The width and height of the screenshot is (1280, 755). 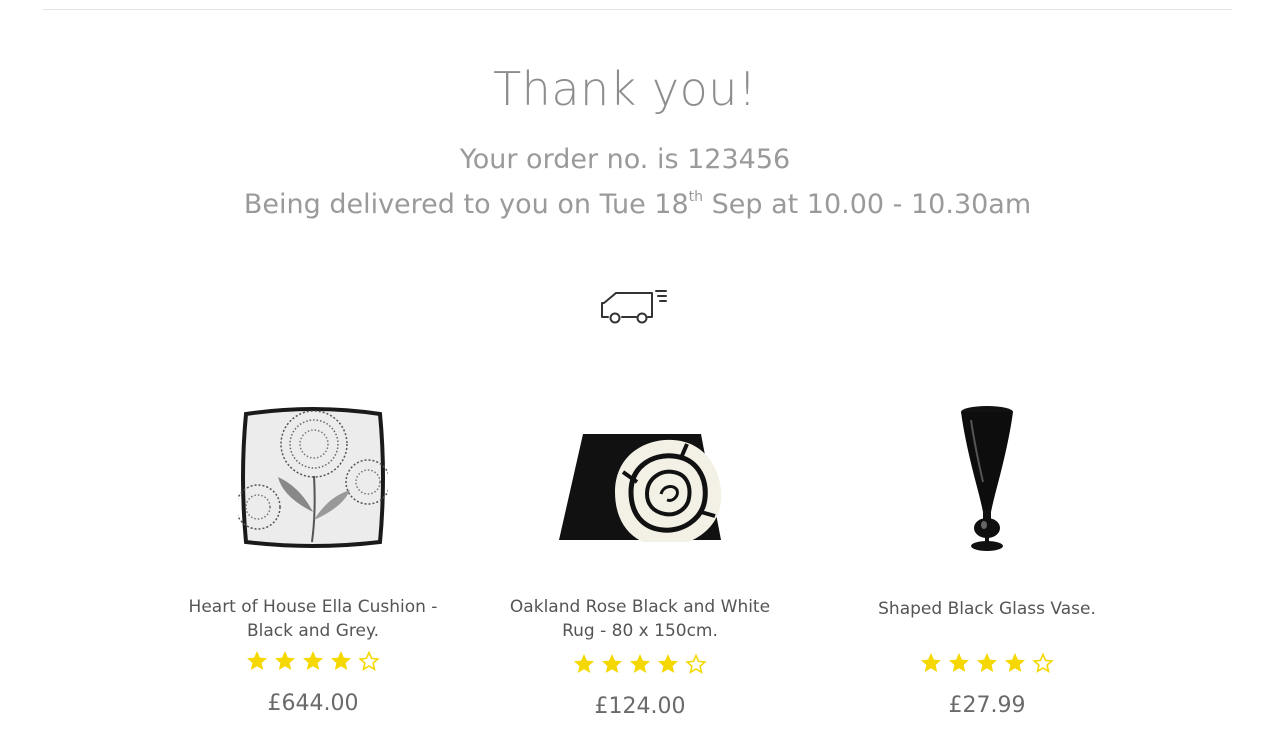 I want to click on delivery-time-text: Sep at 10.00 - 10.30am, so click(x=867, y=204).